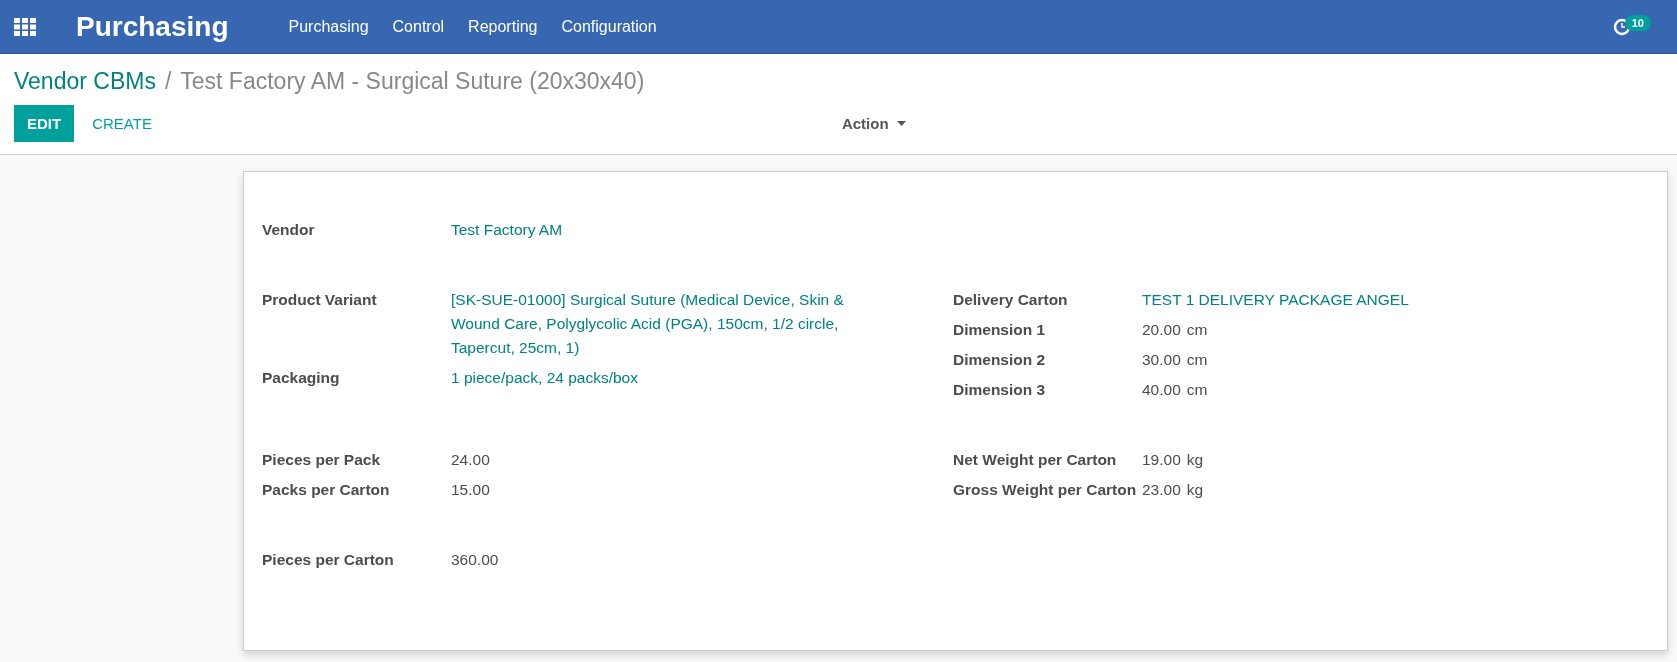 The height and width of the screenshot is (662, 1677). I want to click on field-value: 24.00, so click(470, 460).